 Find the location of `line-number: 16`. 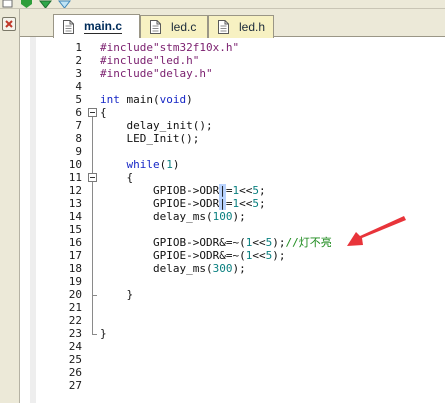

line-number: 16 is located at coordinates (75, 242).